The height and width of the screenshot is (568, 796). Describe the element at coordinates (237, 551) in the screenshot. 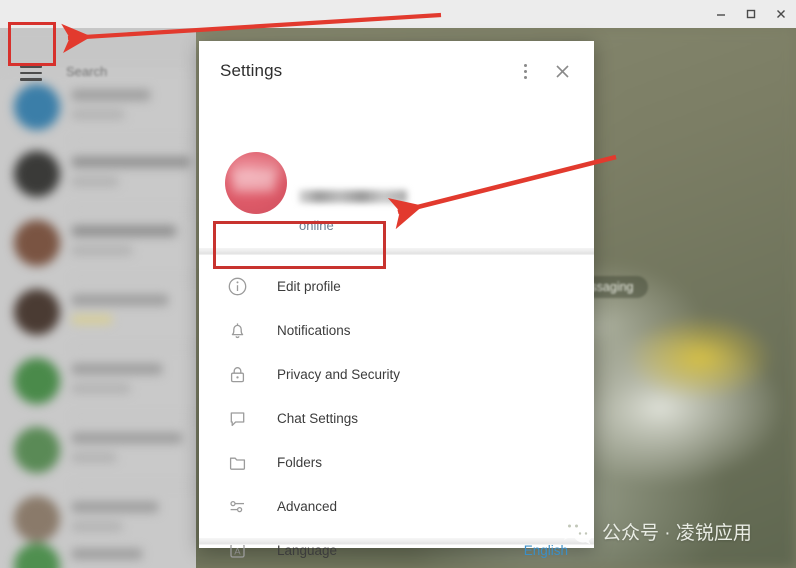

I see `svg-text: A` at that location.